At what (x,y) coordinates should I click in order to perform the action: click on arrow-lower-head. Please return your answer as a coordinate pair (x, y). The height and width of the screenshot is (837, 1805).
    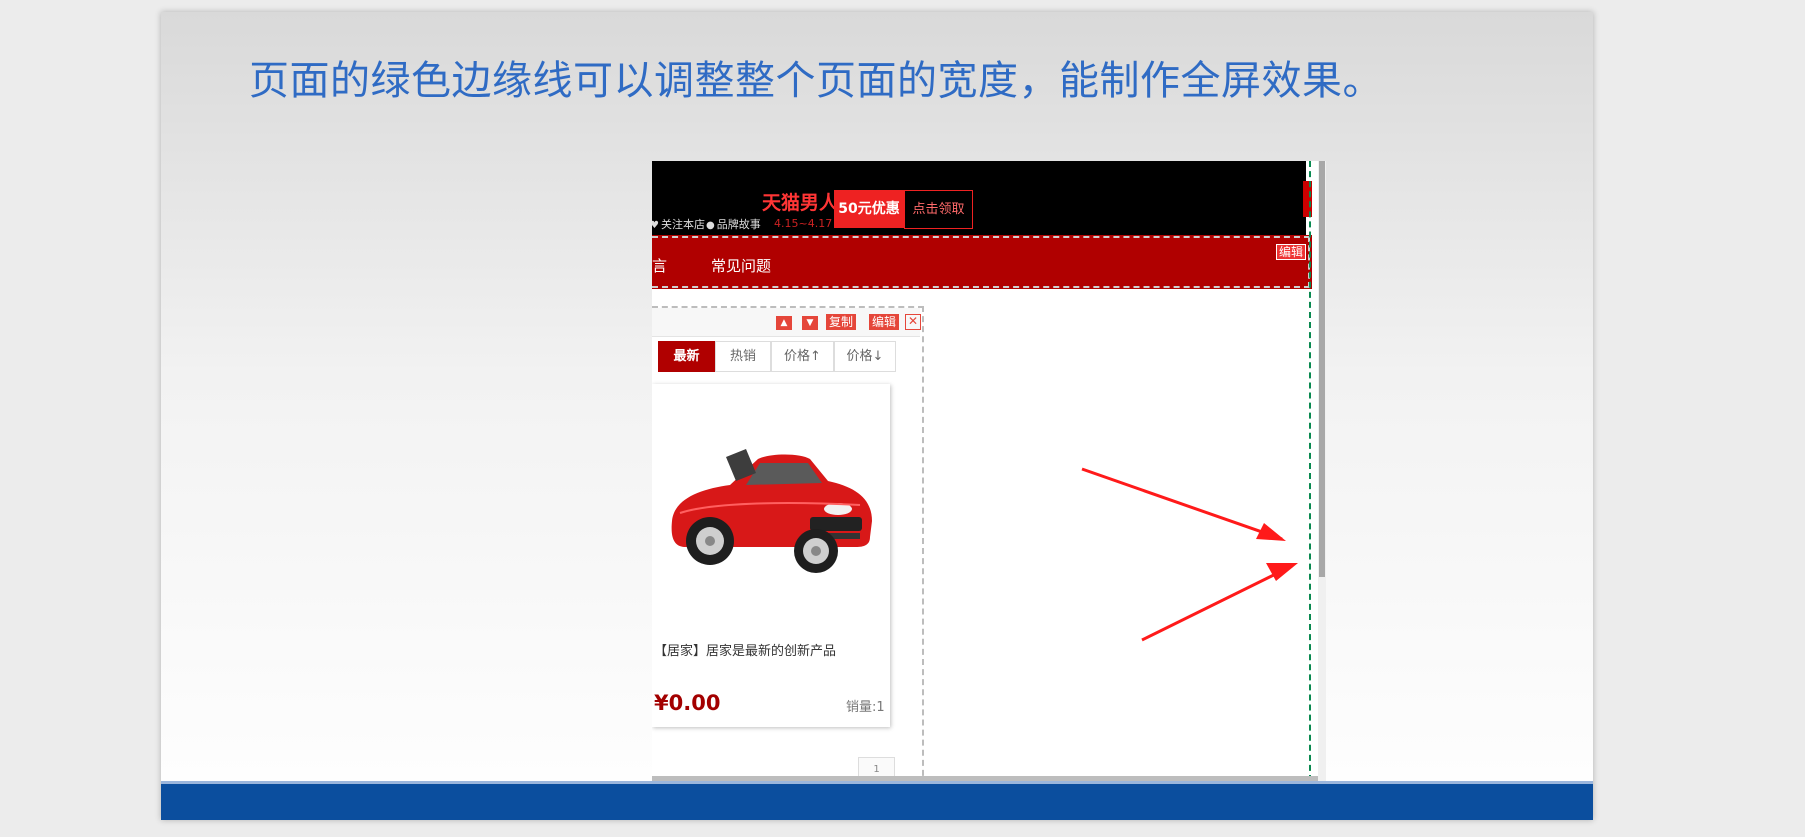
    Looking at the image, I should click on (1282, 572).